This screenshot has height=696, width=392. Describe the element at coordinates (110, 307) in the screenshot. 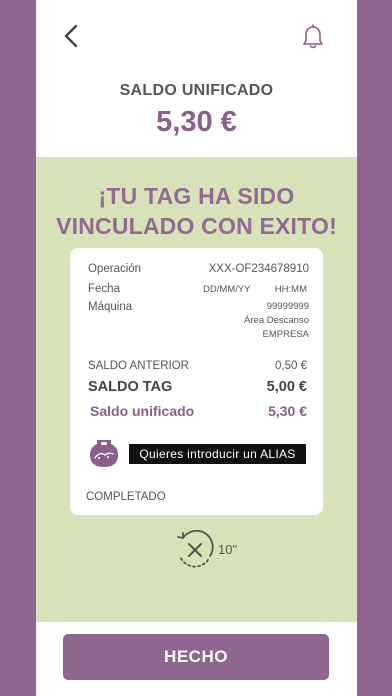

I see `maquina-label: Máquina` at that location.